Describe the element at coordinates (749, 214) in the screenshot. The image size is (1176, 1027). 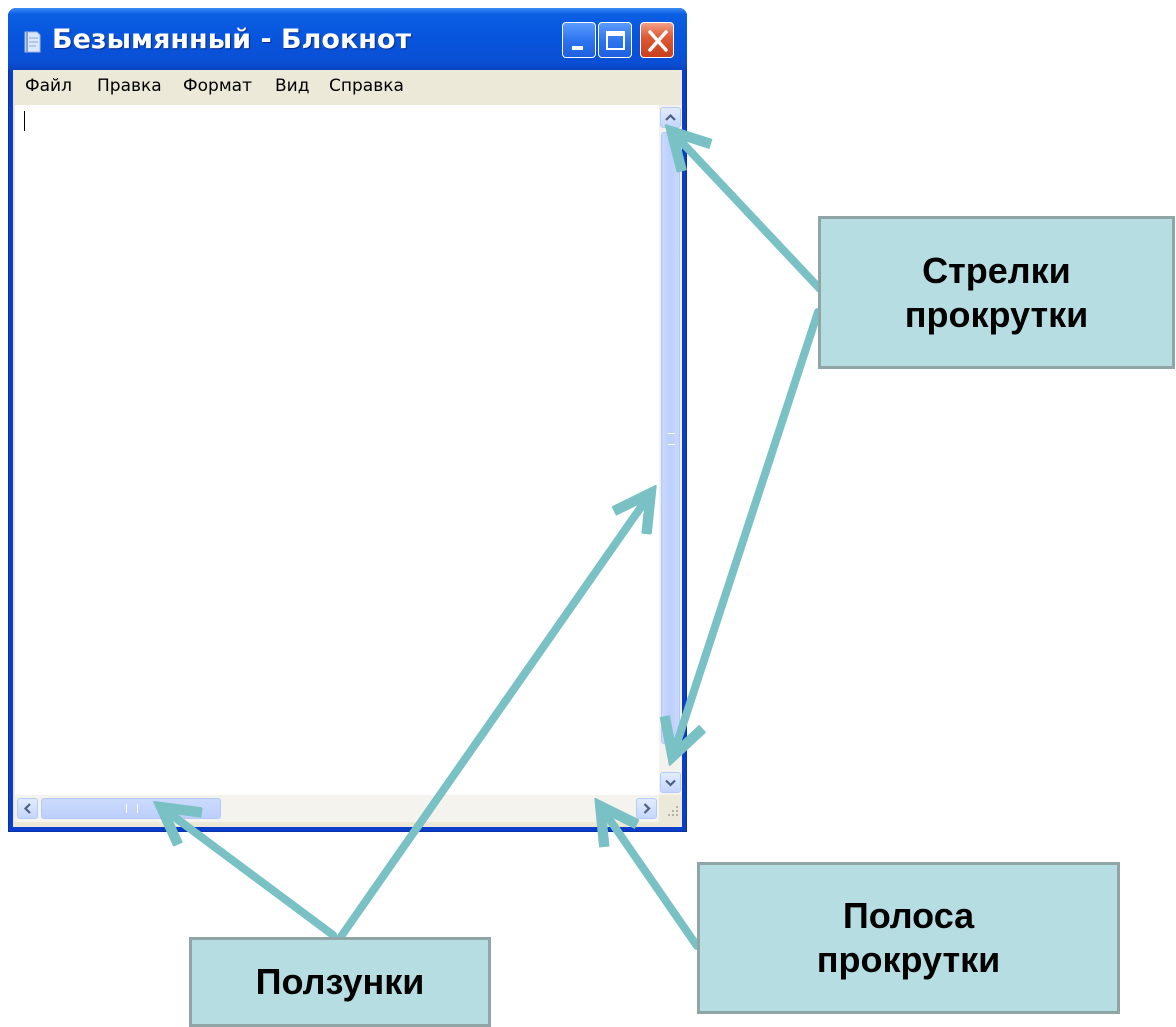
I see `arrow-to-scroll-up` at that location.